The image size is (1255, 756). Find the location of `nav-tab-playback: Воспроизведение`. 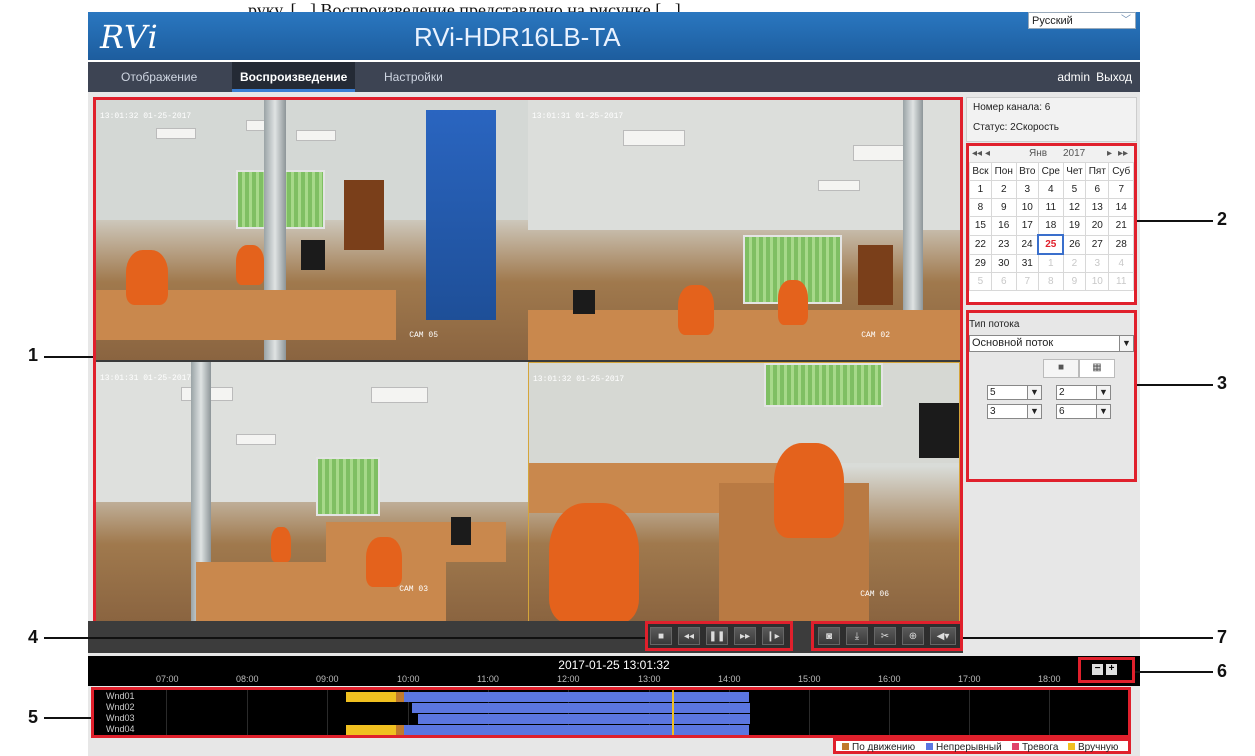

nav-tab-playback: Воспроизведение is located at coordinates (294, 77).